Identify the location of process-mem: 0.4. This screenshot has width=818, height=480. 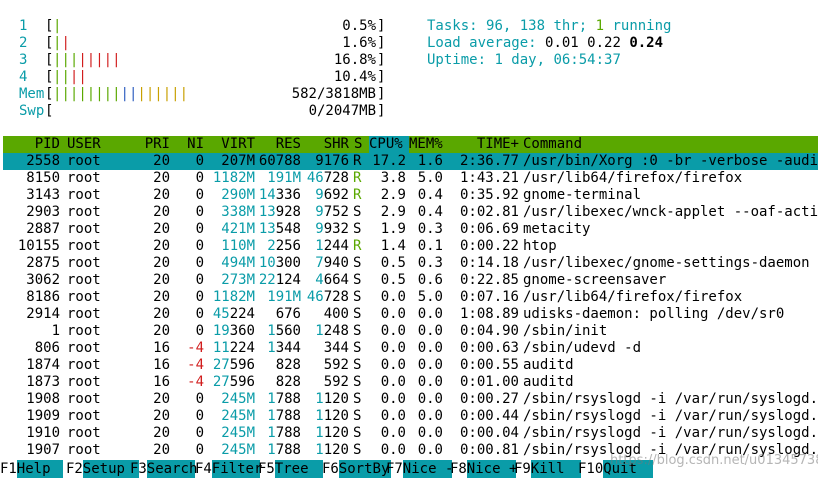
(430, 212).